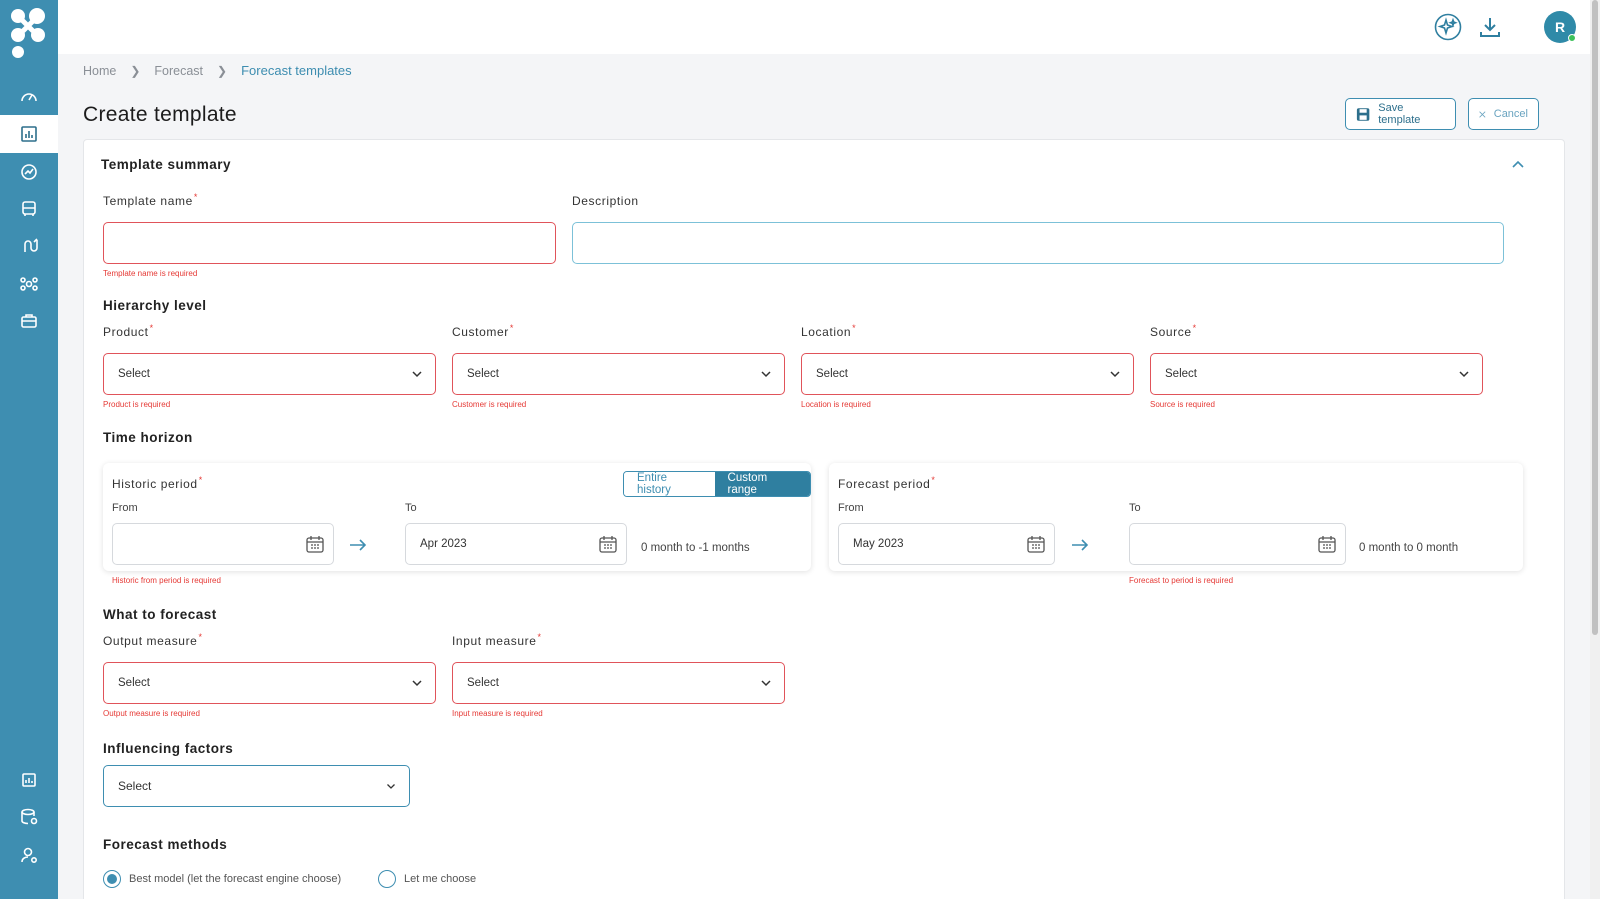 The height and width of the screenshot is (899, 1600). What do you see at coordinates (160, 114) in the screenshot?
I see `page-title: Create template` at bounding box center [160, 114].